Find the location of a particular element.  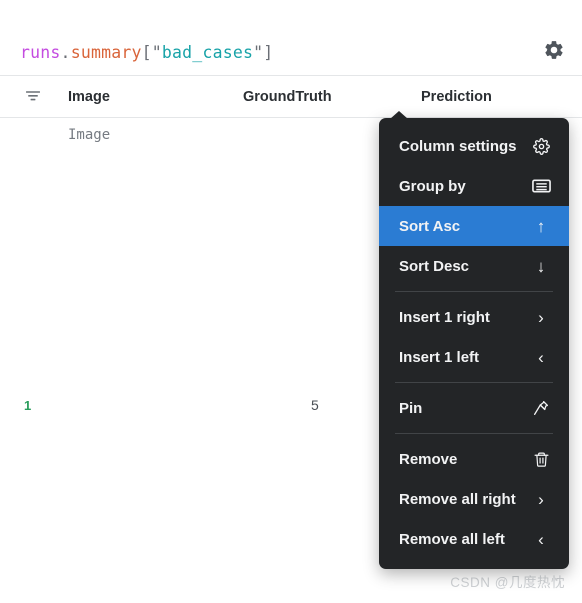

menu-item-sort-asc: Sort Asc ↑ is located at coordinates (474, 226).